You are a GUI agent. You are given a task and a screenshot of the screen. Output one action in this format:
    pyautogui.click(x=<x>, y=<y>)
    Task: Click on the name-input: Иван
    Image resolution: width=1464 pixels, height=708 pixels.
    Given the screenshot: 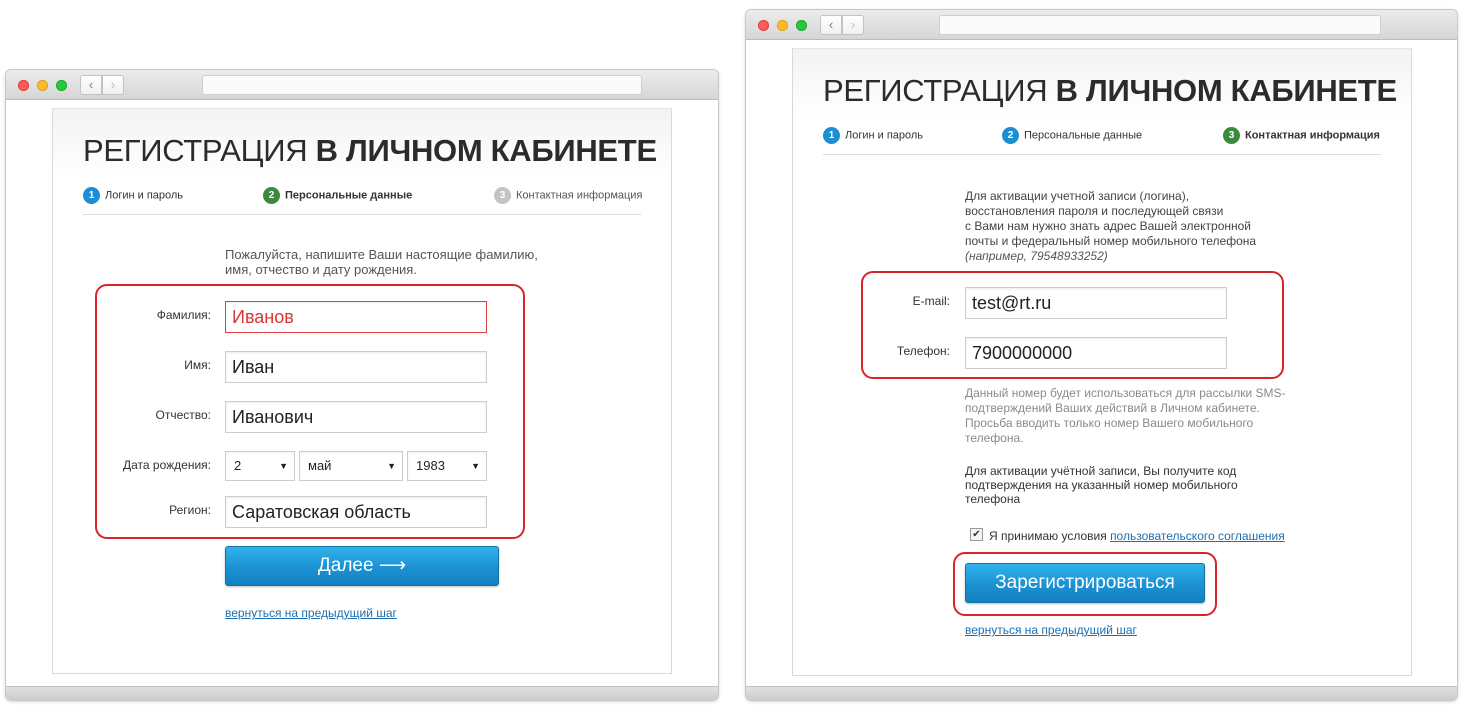 What is the action you would take?
    pyautogui.click(x=356, y=367)
    